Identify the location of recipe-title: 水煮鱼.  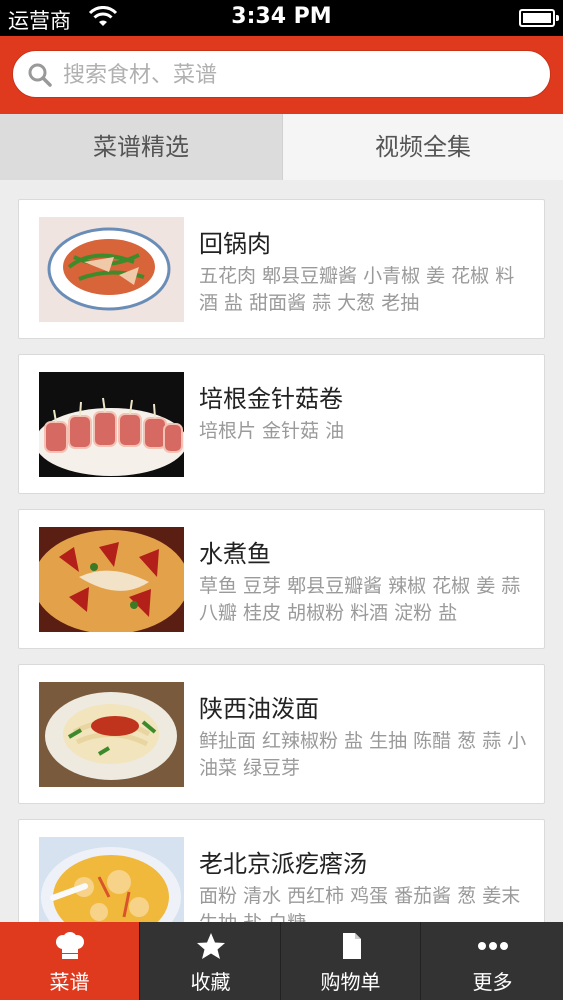
(235, 554).